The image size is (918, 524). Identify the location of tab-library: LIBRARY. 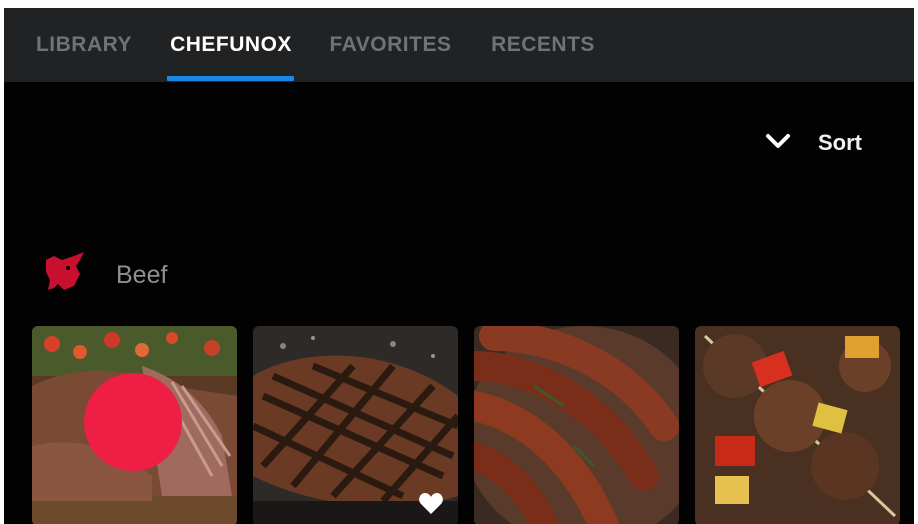
(84, 45).